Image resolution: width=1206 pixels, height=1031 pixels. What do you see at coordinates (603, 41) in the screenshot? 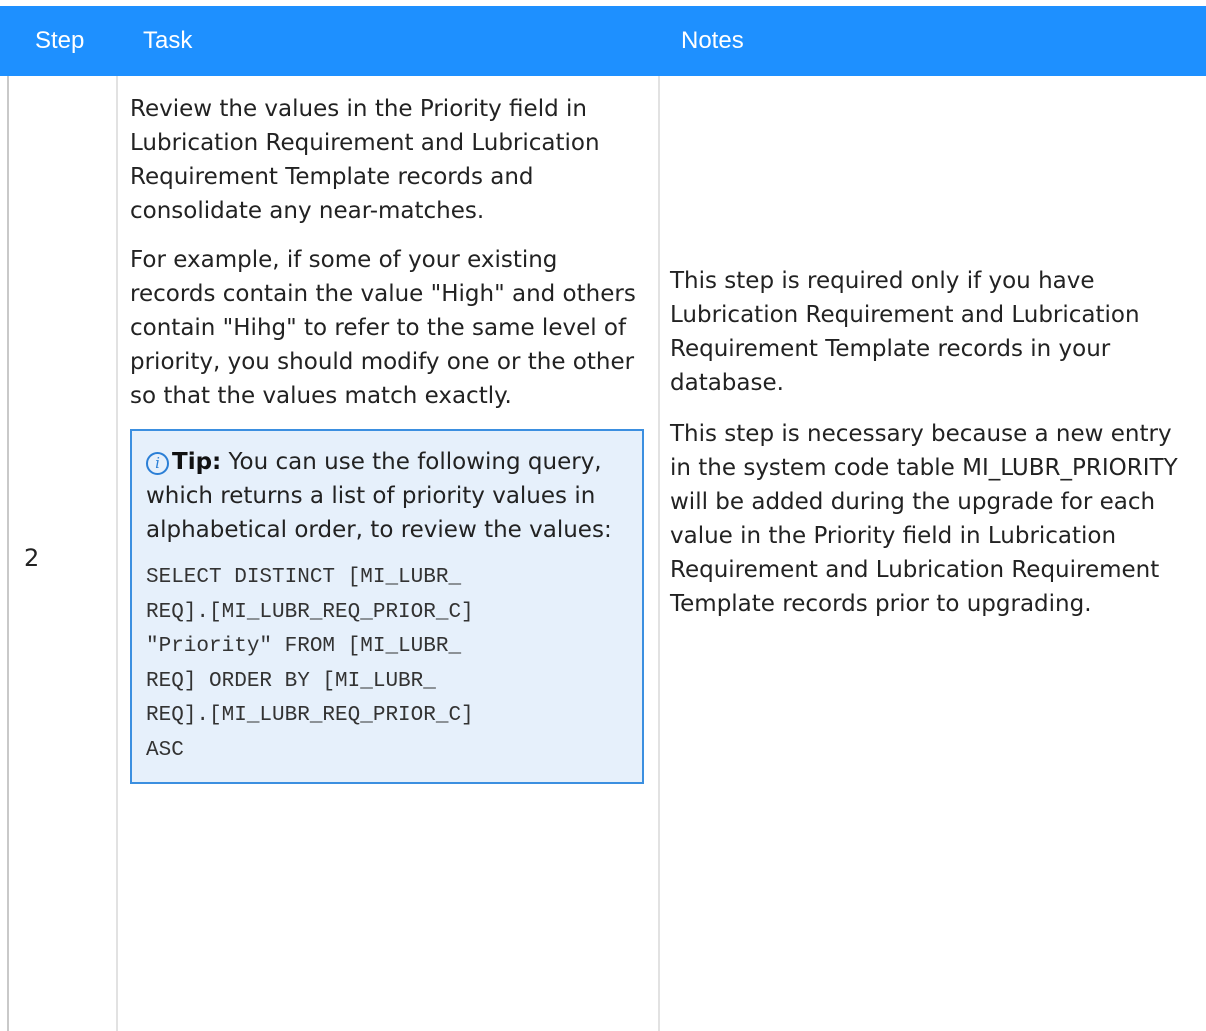
I see `table-header-row: Step Task Notes` at bounding box center [603, 41].